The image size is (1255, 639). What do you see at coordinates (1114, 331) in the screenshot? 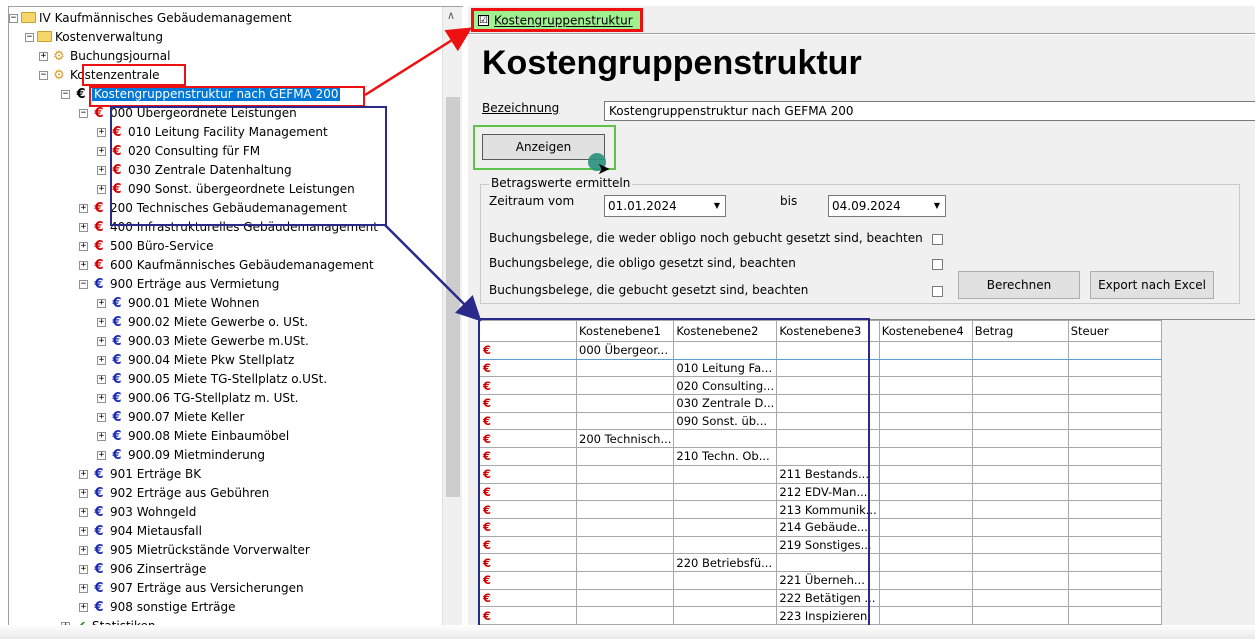
I see `column-header: Steuer` at bounding box center [1114, 331].